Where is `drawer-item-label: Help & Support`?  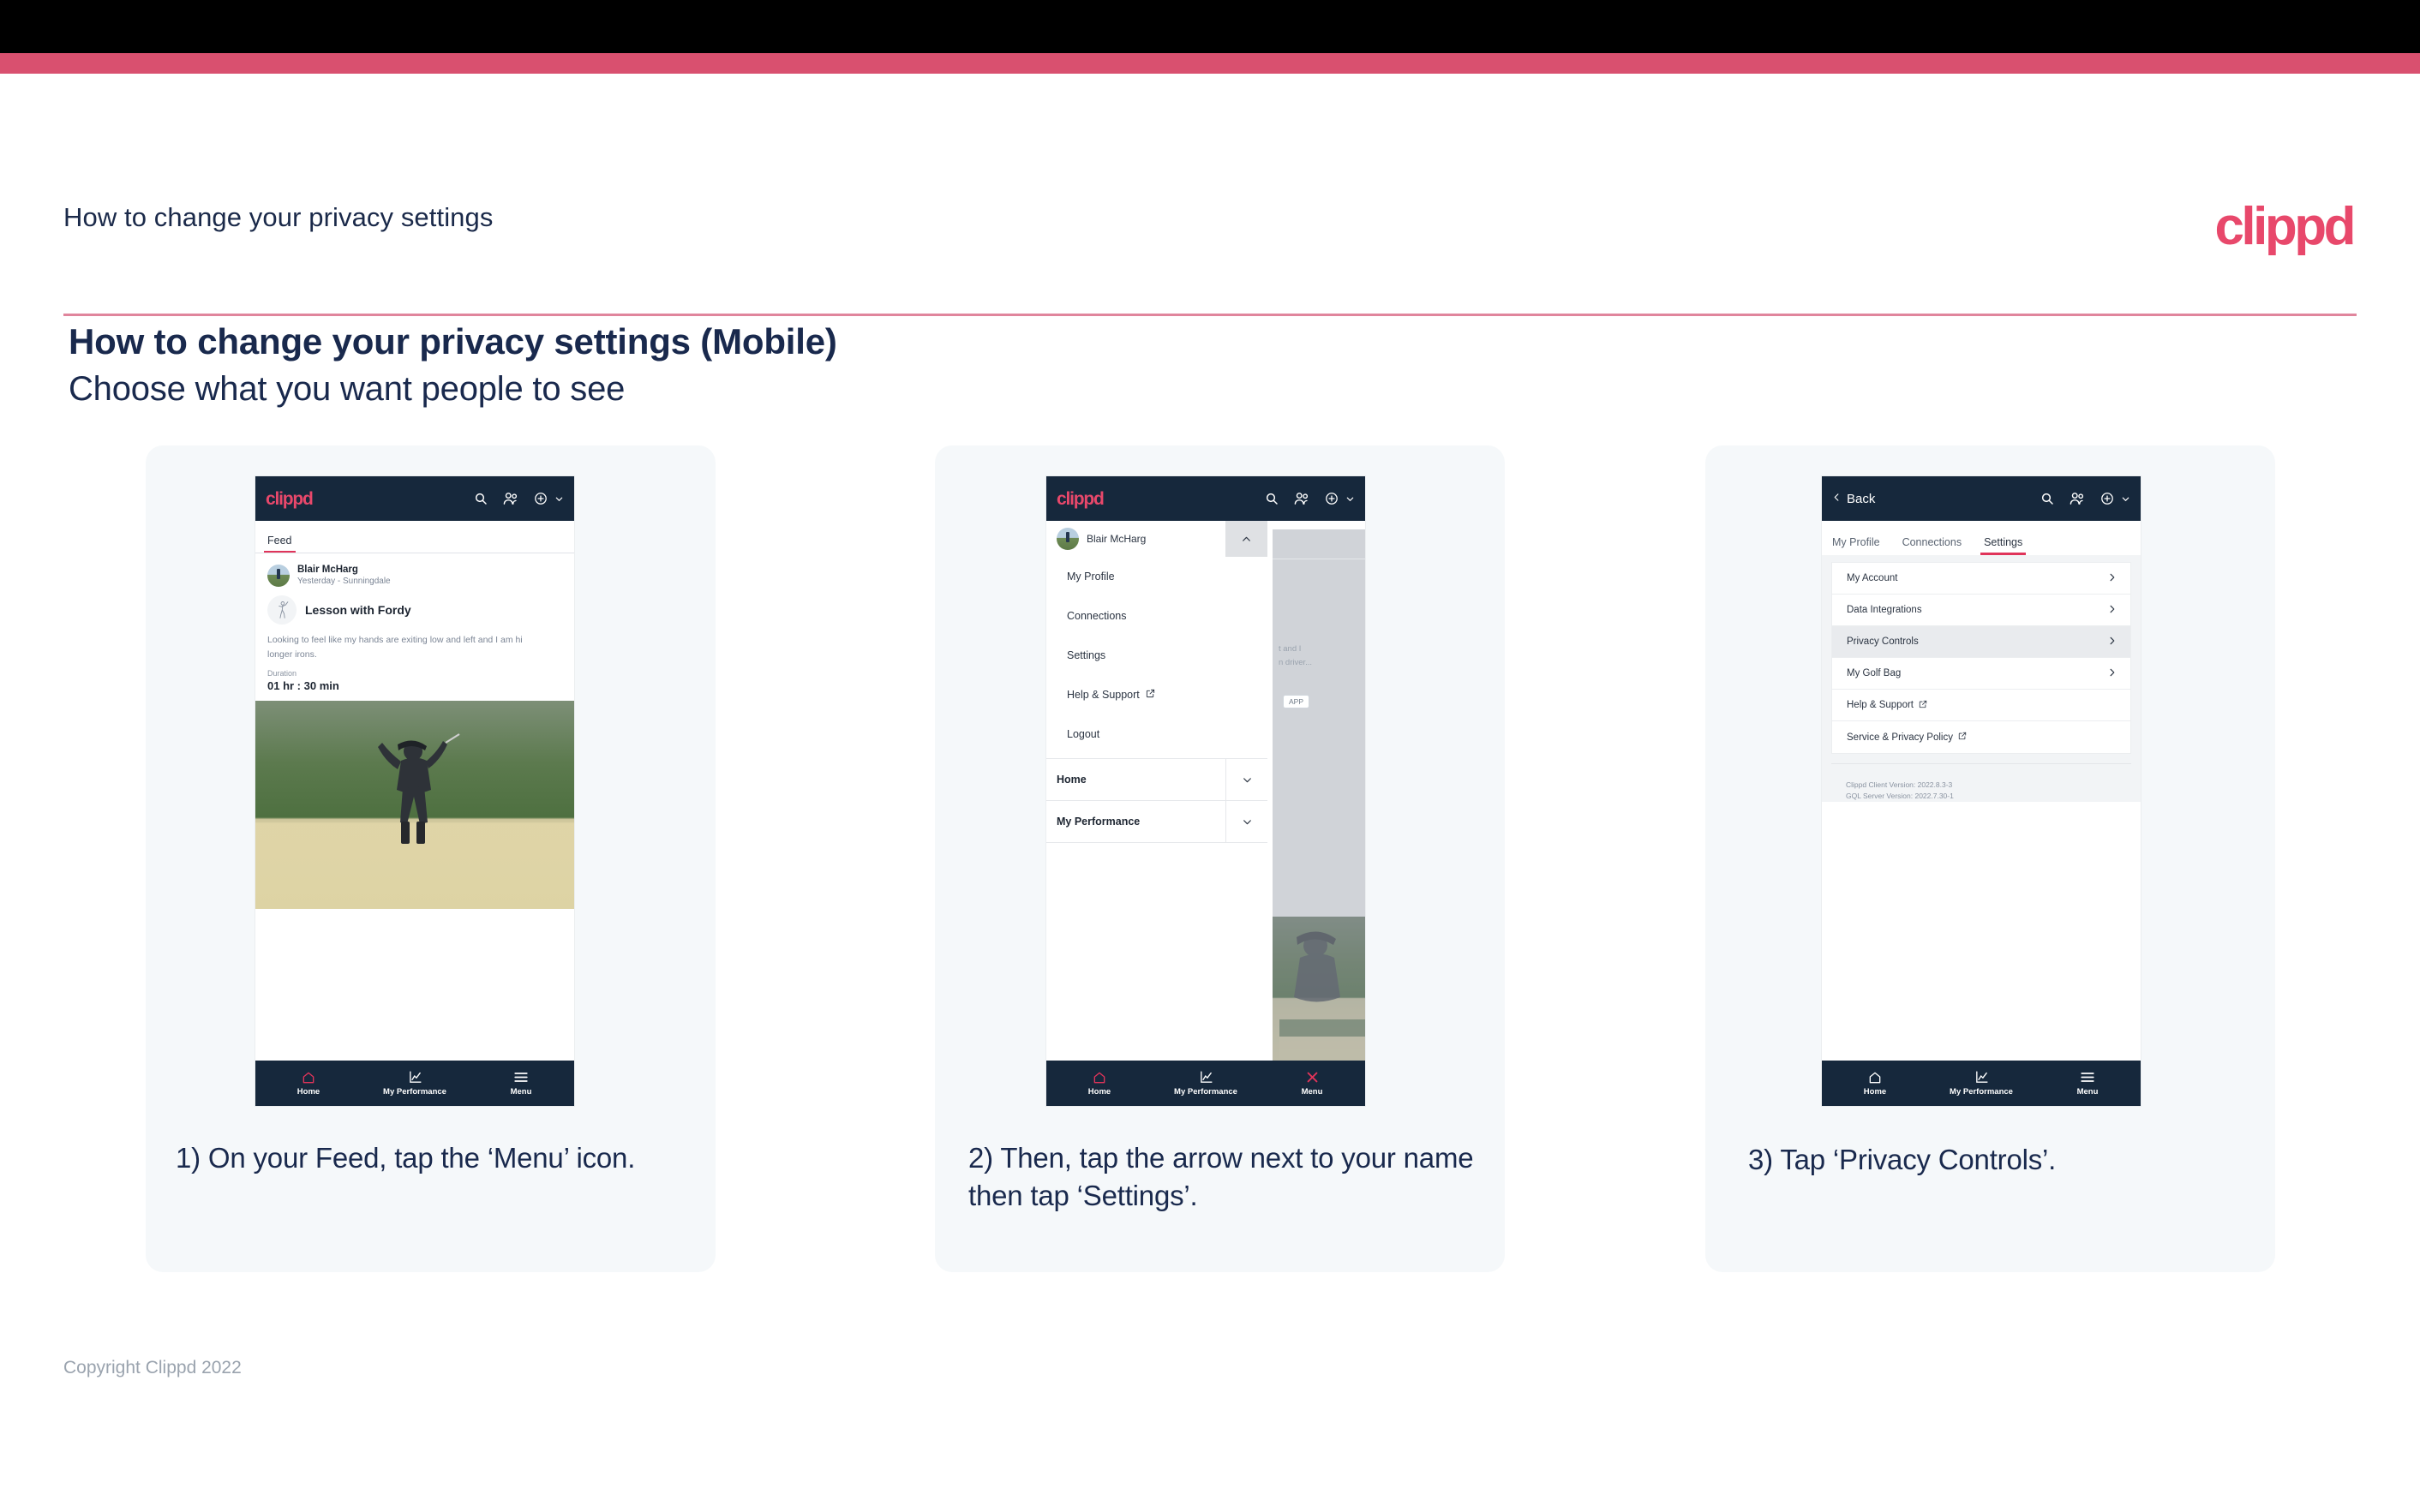
drawer-item-label: Help & Support is located at coordinates (1103, 695).